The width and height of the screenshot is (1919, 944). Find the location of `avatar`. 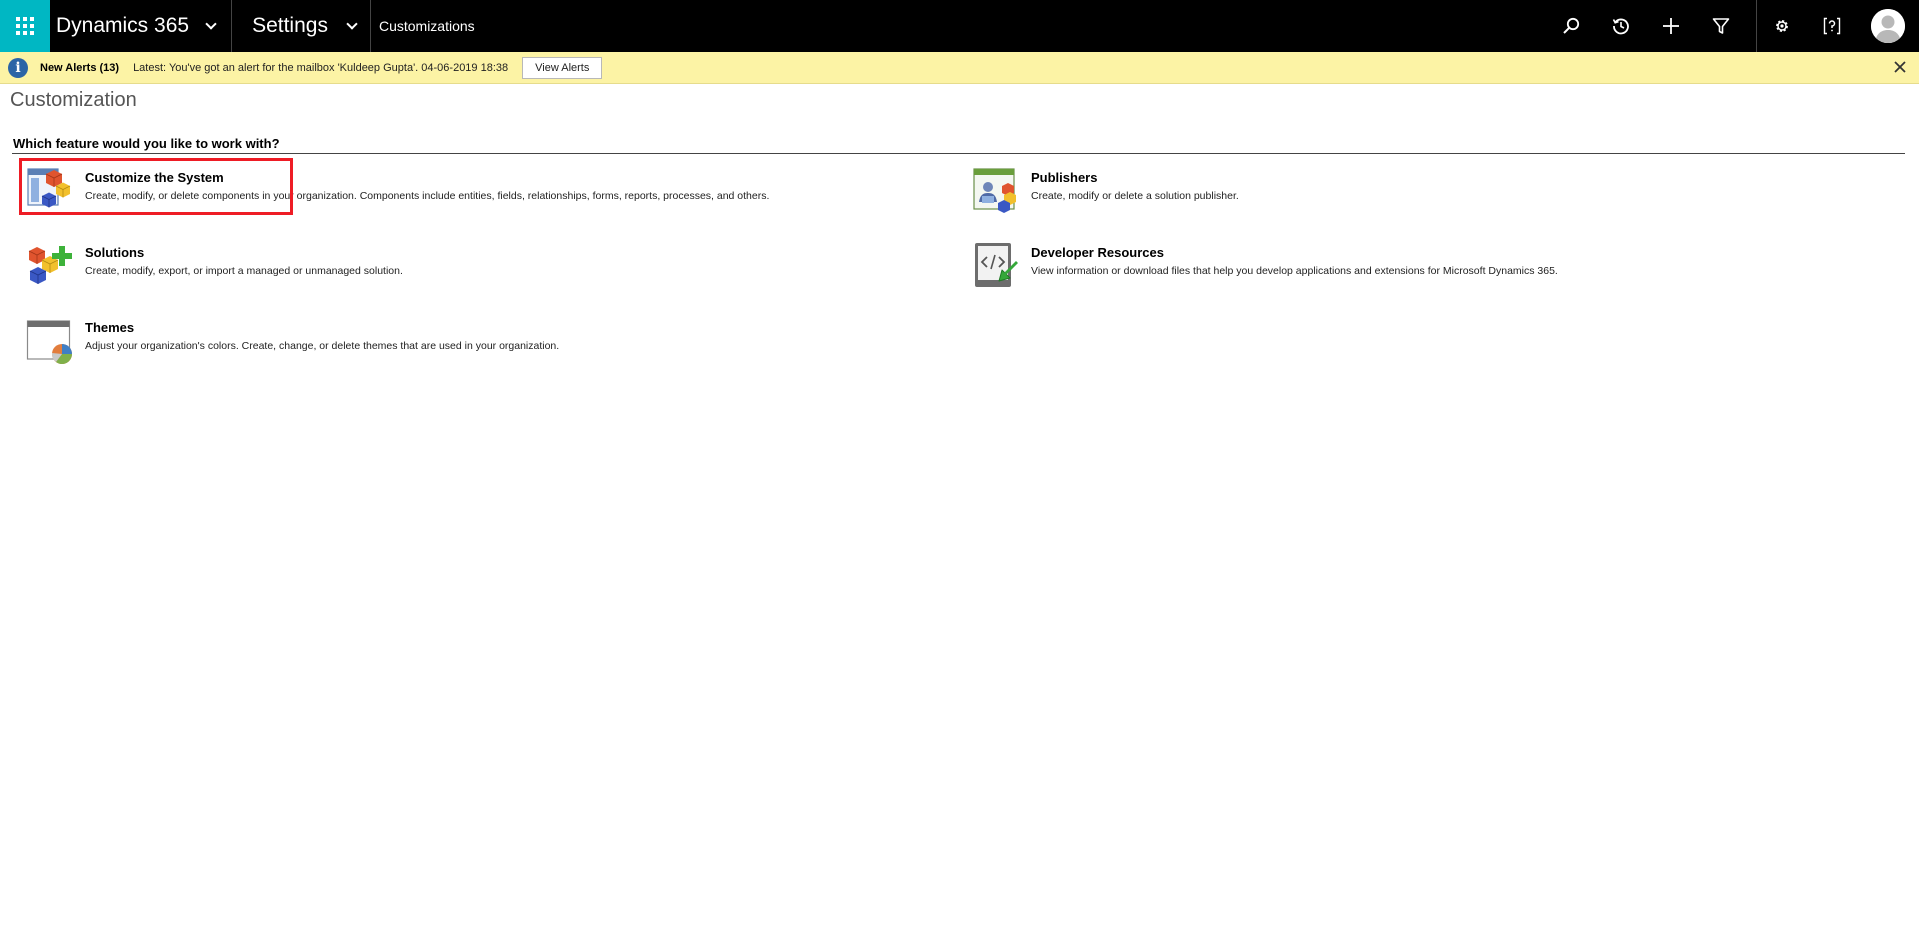

avatar is located at coordinates (1888, 26).